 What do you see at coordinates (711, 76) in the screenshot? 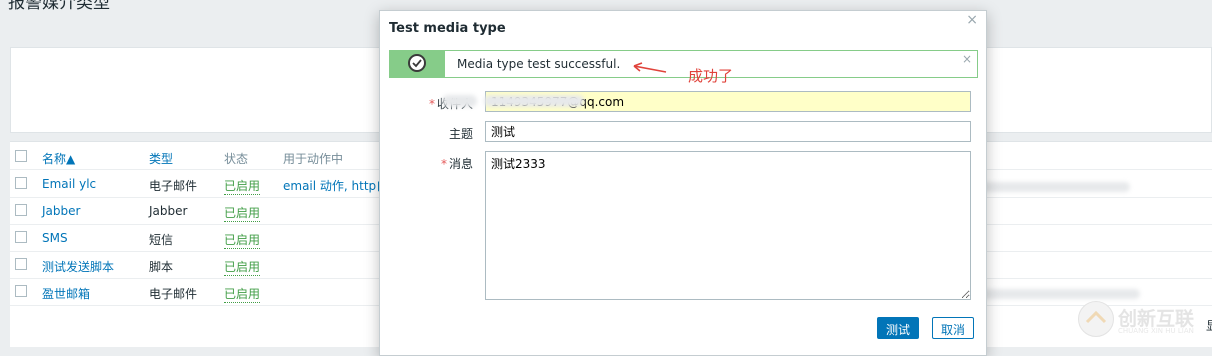
I see `annotation-text: 成功了` at bounding box center [711, 76].